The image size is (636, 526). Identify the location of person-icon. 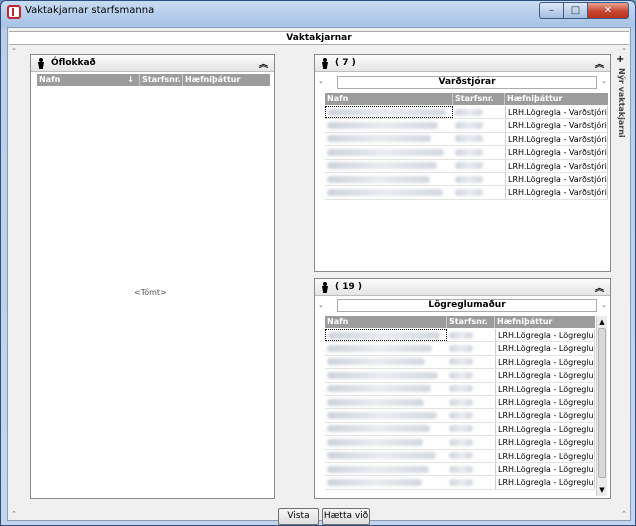
(41, 63).